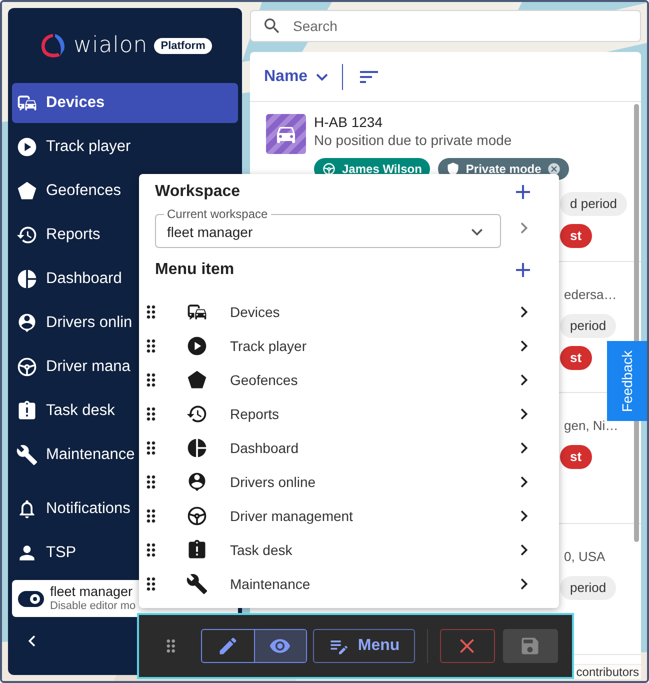 This screenshot has width=649, height=683. I want to click on menu-item-label: Geofences, so click(264, 380).